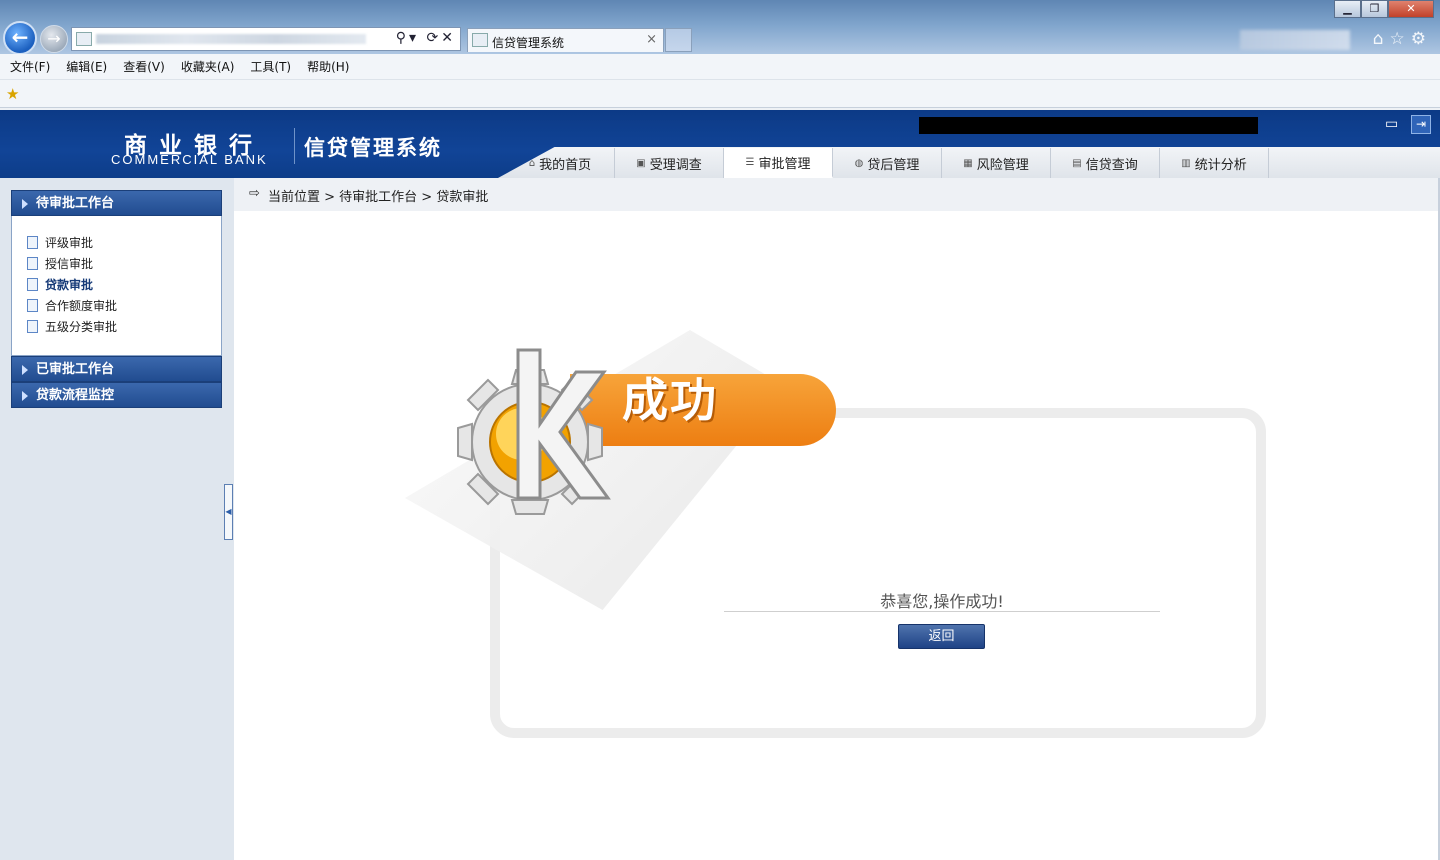 Image resolution: width=1440 pixels, height=860 pixels. What do you see at coordinates (1402, 39) in the screenshot?
I see `home-favorites-settings-icons: ⌂☆⚙` at bounding box center [1402, 39].